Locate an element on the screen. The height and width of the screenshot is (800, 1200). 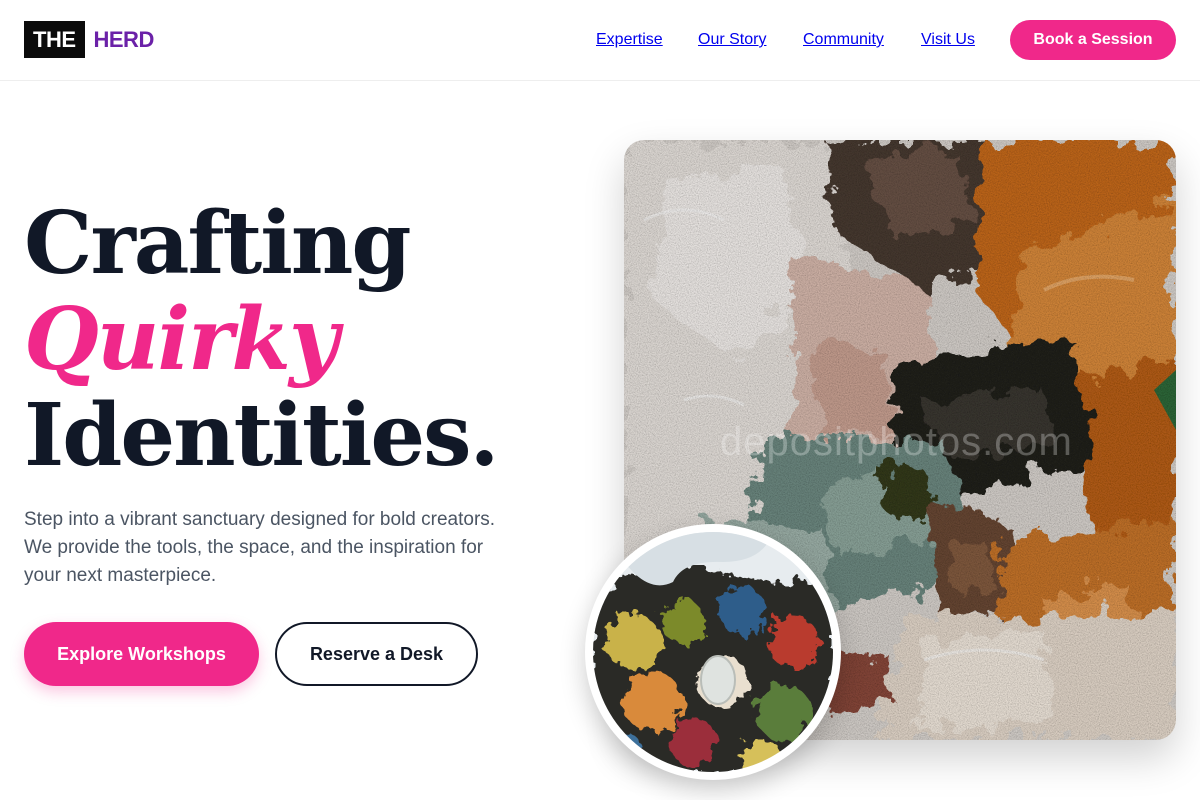
reserve-desk-button: Reserve a Desk is located at coordinates (376, 654).